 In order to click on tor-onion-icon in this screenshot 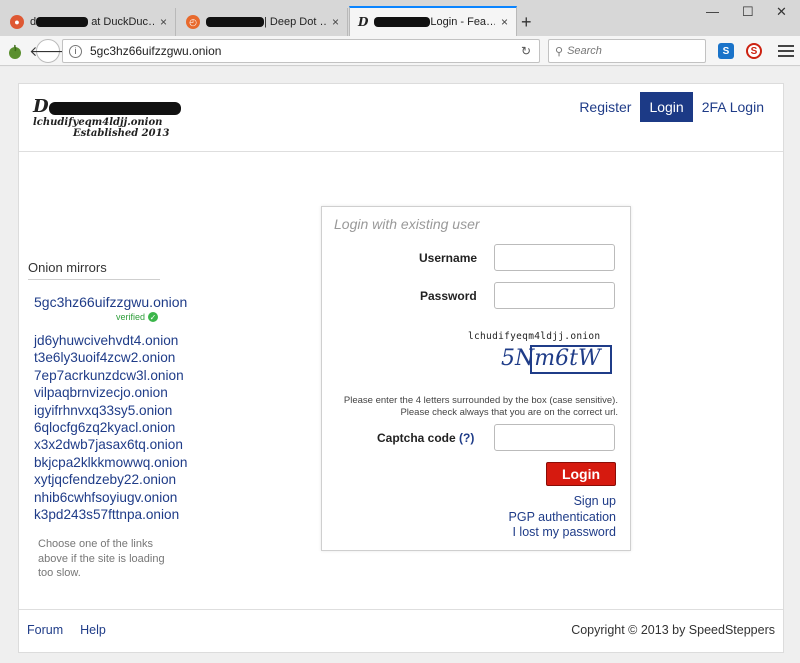, I will do `click(15, 52)`.